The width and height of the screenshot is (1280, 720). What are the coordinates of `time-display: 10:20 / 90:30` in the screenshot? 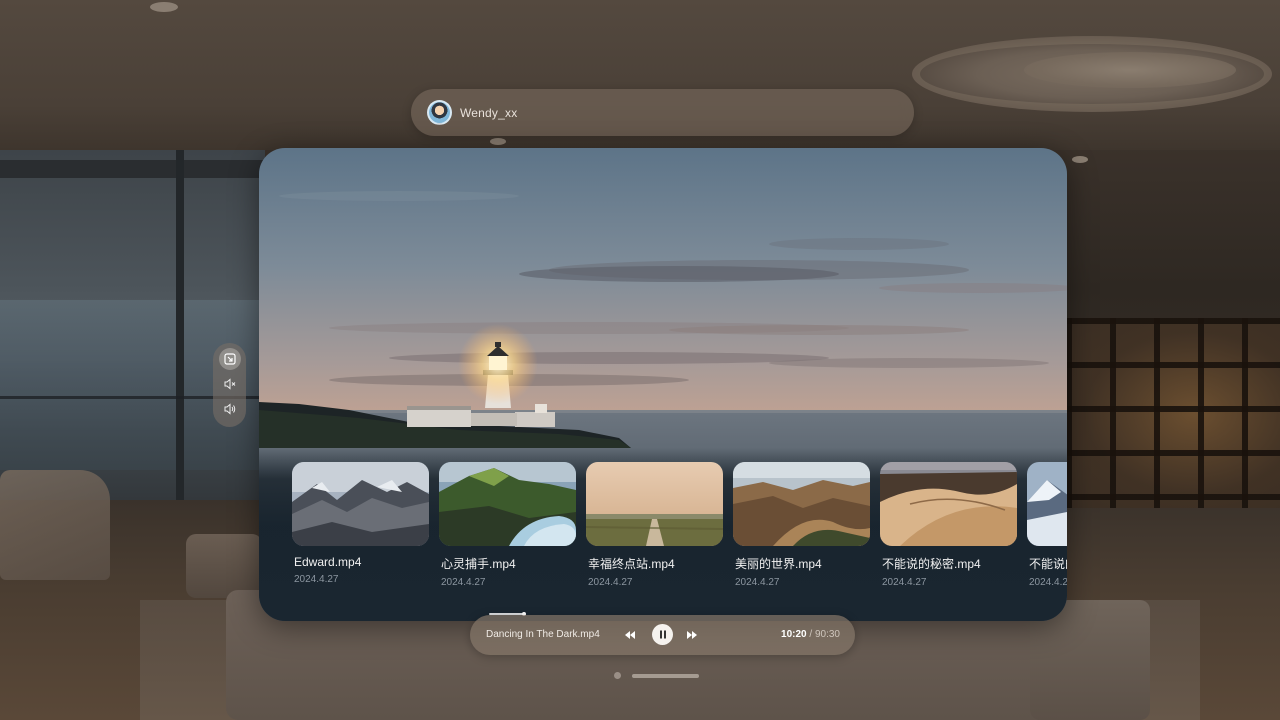 It's located at (810, 634).